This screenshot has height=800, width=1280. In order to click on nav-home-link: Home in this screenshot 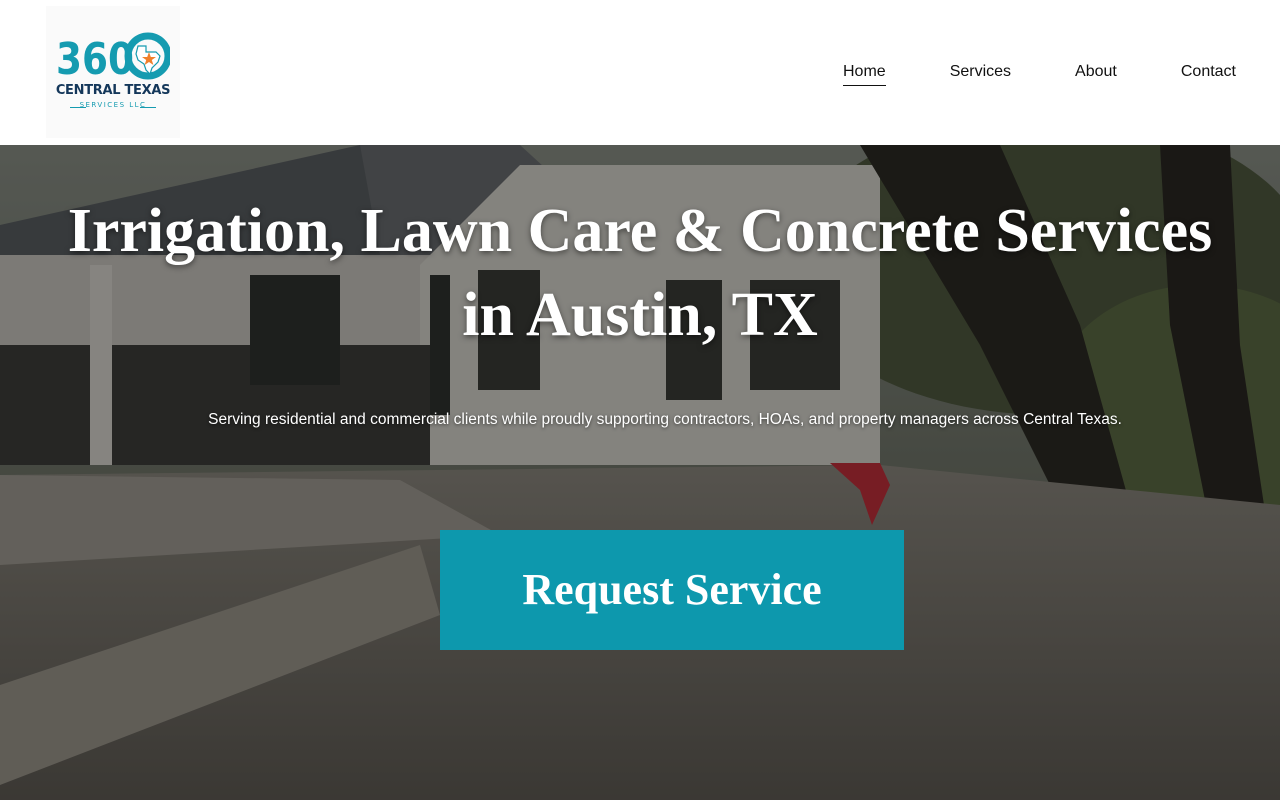, I will do `click(864, 74)`.